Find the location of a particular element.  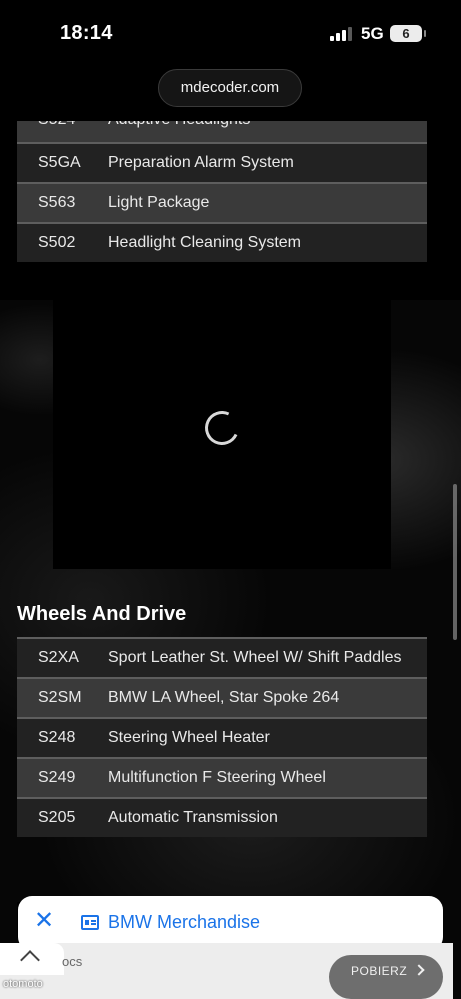

newspaper-icon is located at coordinates (90, 922).